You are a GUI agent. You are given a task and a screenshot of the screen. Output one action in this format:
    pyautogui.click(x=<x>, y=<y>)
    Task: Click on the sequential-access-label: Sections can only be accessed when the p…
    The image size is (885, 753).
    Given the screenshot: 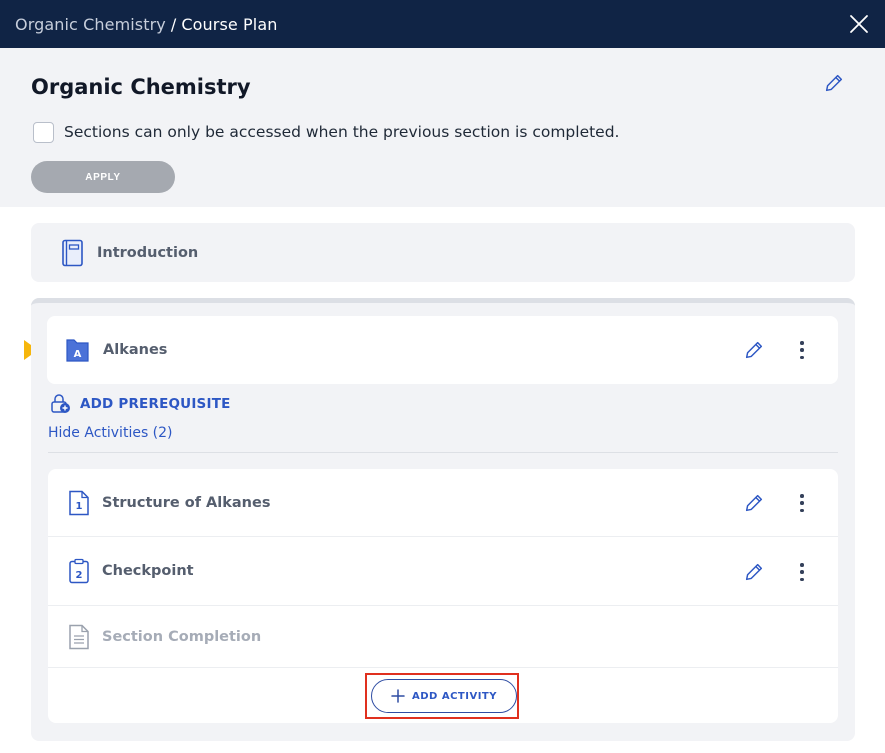 What is the action you would take?
    pyautogui.click(x=342, y=132)
    